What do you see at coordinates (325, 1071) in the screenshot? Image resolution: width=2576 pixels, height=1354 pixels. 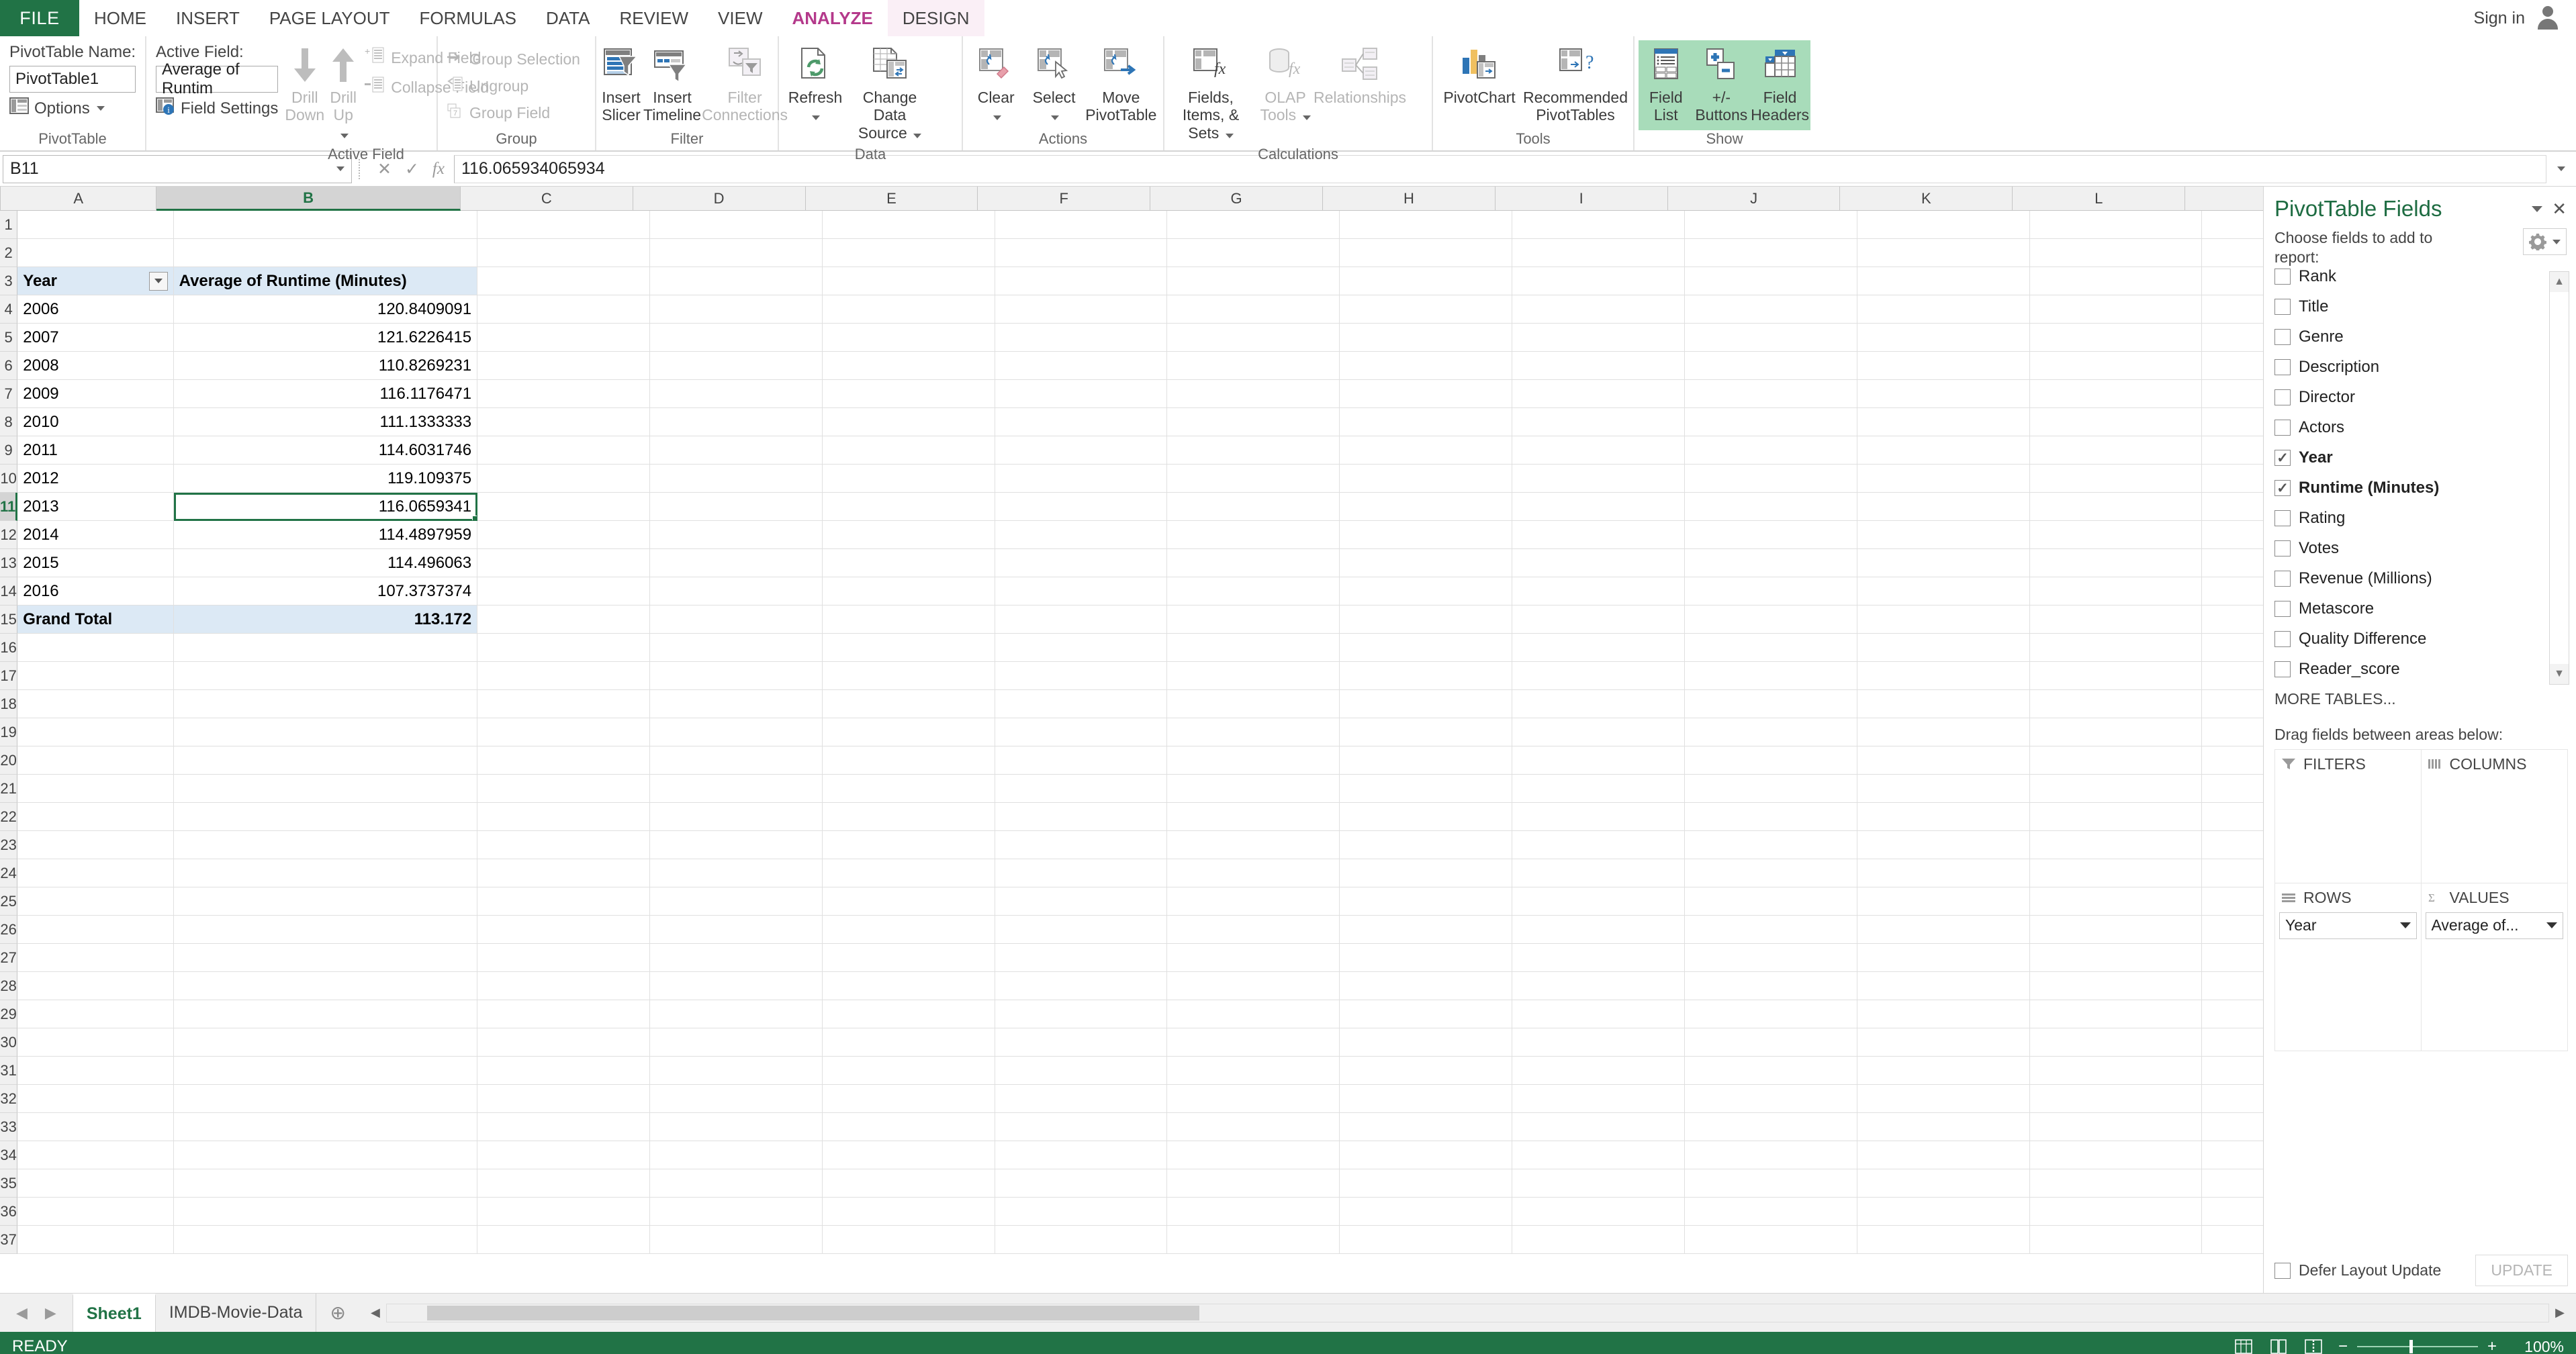 I see `cell-B31` at bounding box center [325, 1071].